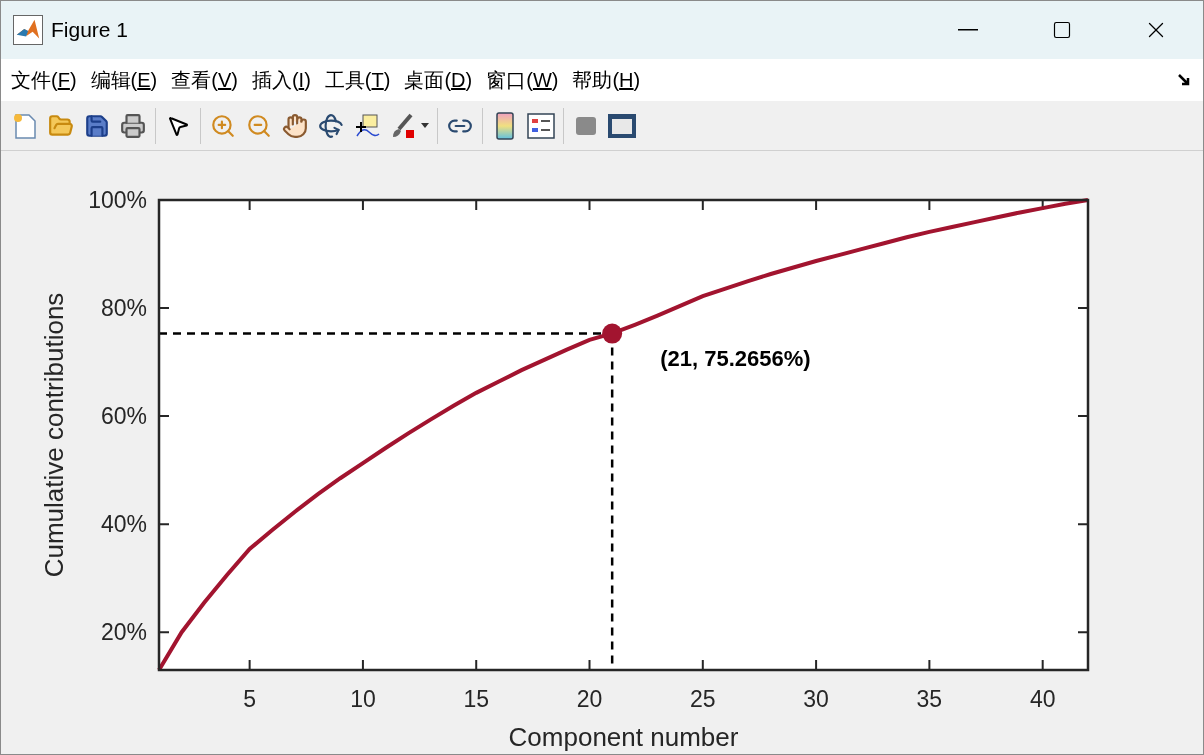 This screenshot has width=1204, height=755. Describe the element at coordinates (589, 699) in the screenshot. I see `x-tick-label: 20` at that location.